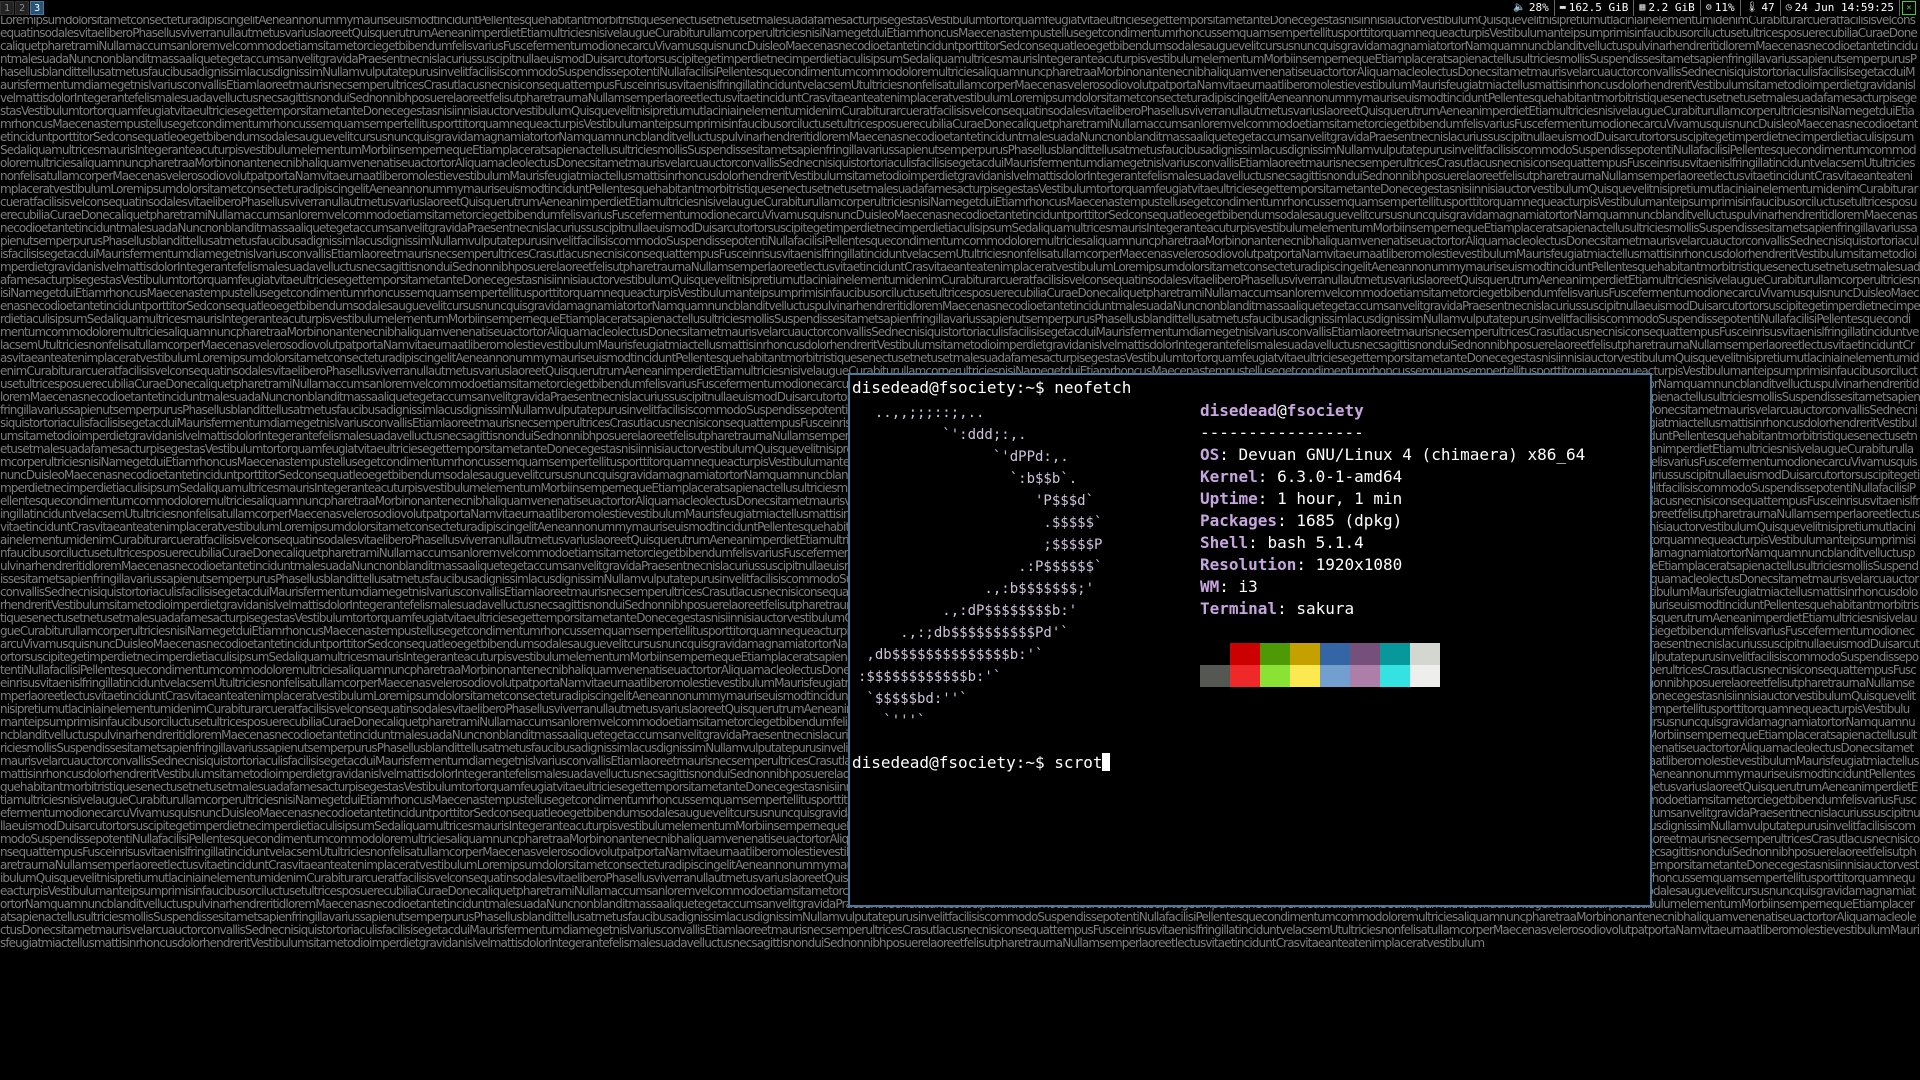 The width and height of the screenshot is (1920, 1080). I want to click on status-value: 11%, so click(1724, 7).